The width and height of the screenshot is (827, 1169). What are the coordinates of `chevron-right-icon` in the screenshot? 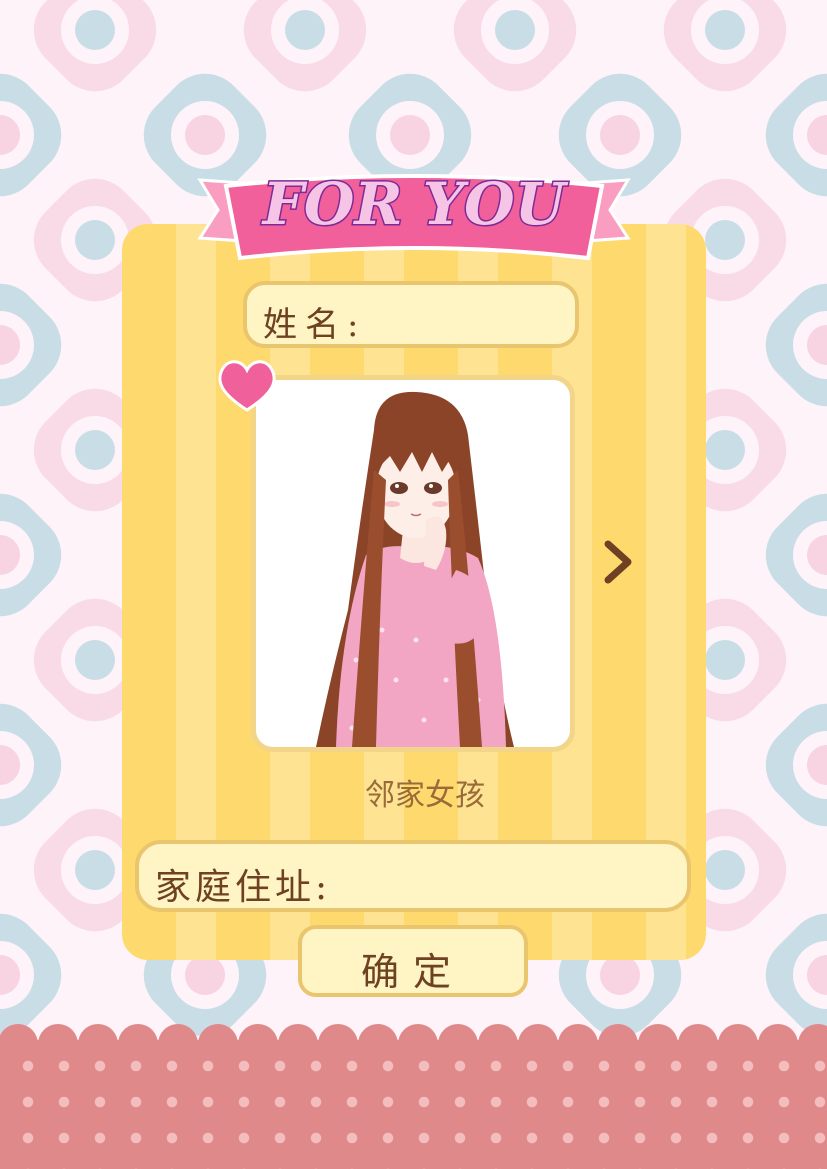 It's located at (617, 562).